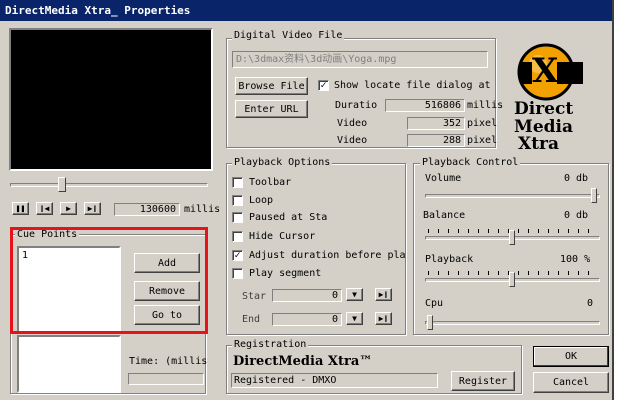  What do you see at coordinates (352, 123) in the screenshot?
I see `video-width-label: Video` at bounding box center [352, 123].